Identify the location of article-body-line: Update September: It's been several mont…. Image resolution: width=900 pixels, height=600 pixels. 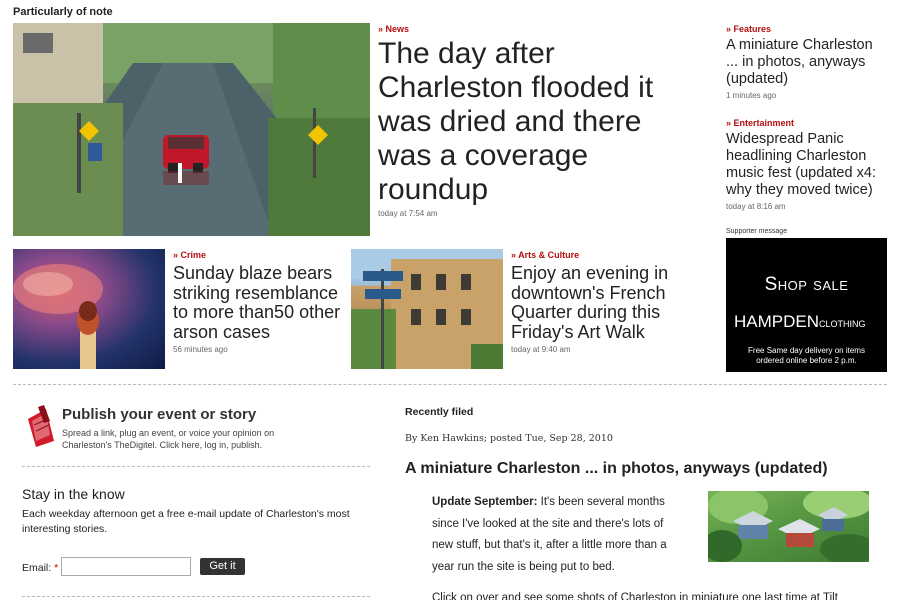
(564, 503).